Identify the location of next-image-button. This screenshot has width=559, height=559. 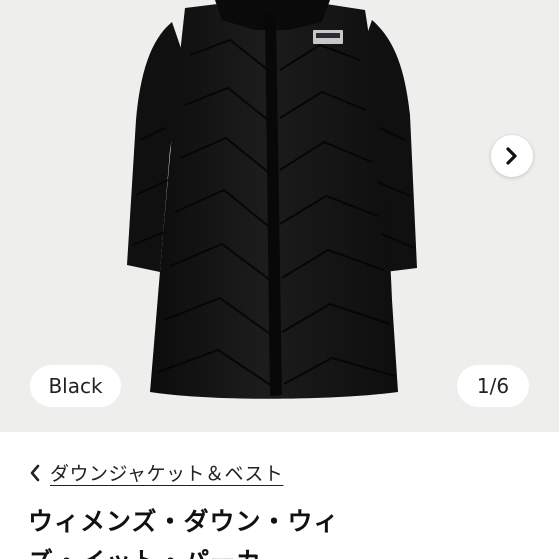
(512, 156).